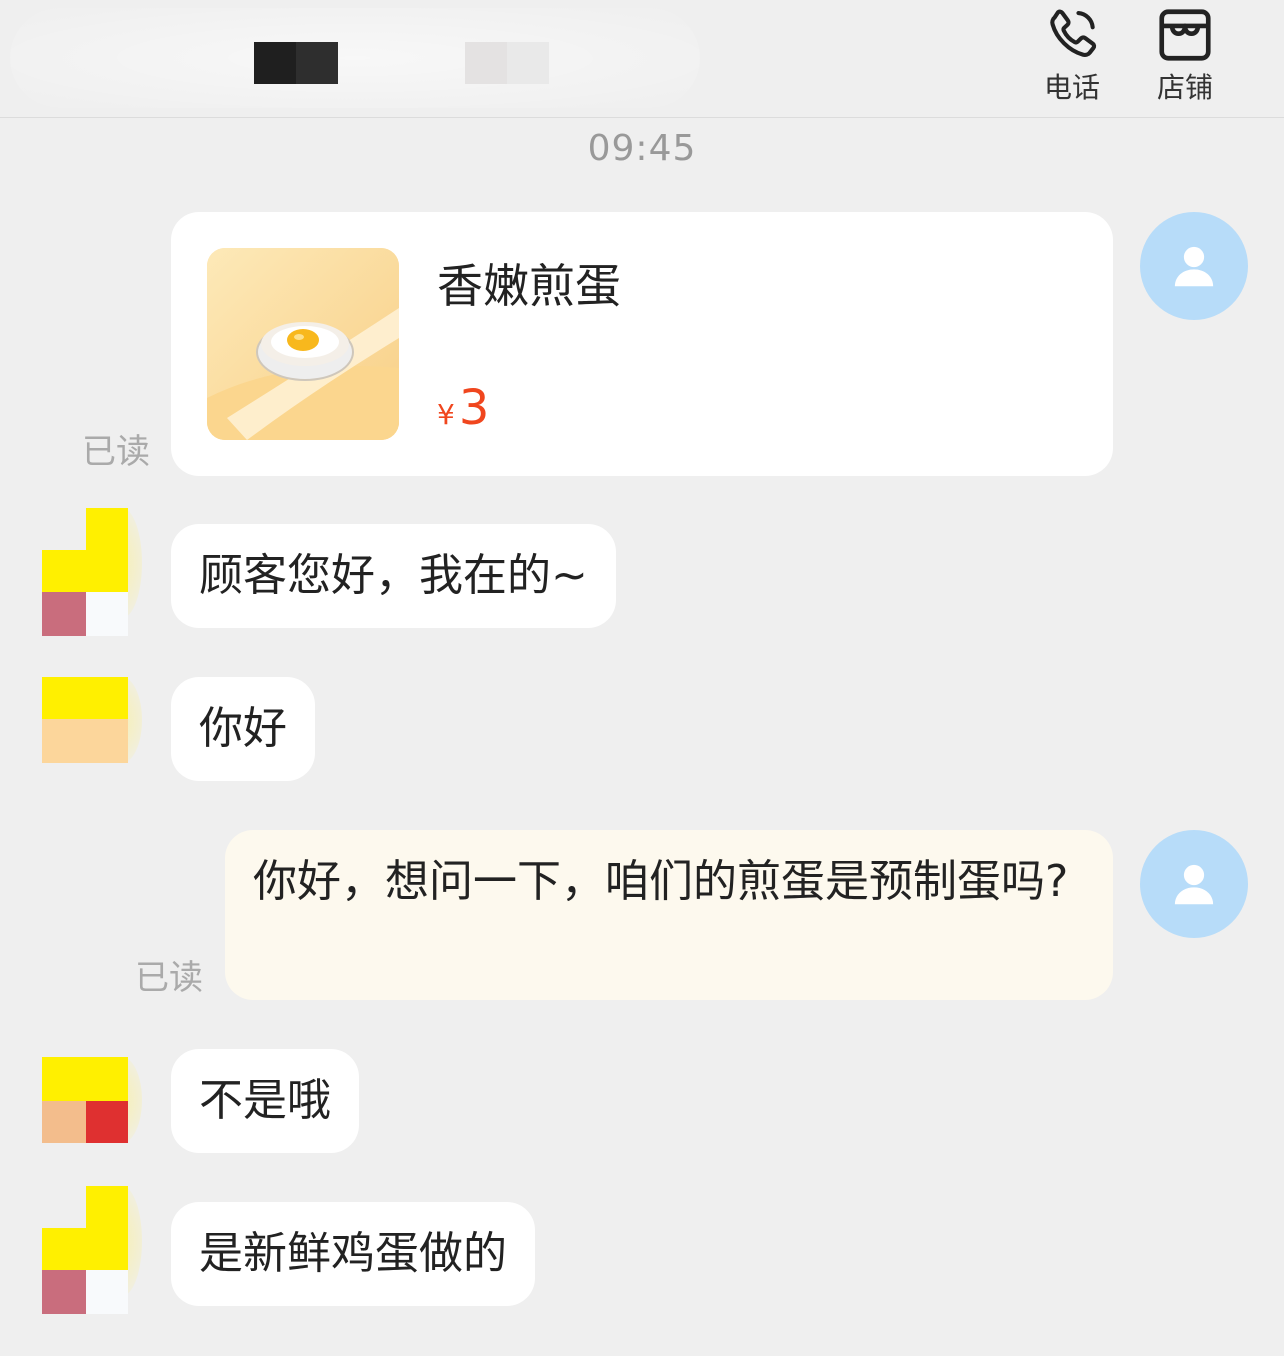 This screenshot has height=1356, width=1284. I want to click on product-name: 香嫩煎蛋, so click(529, 286).